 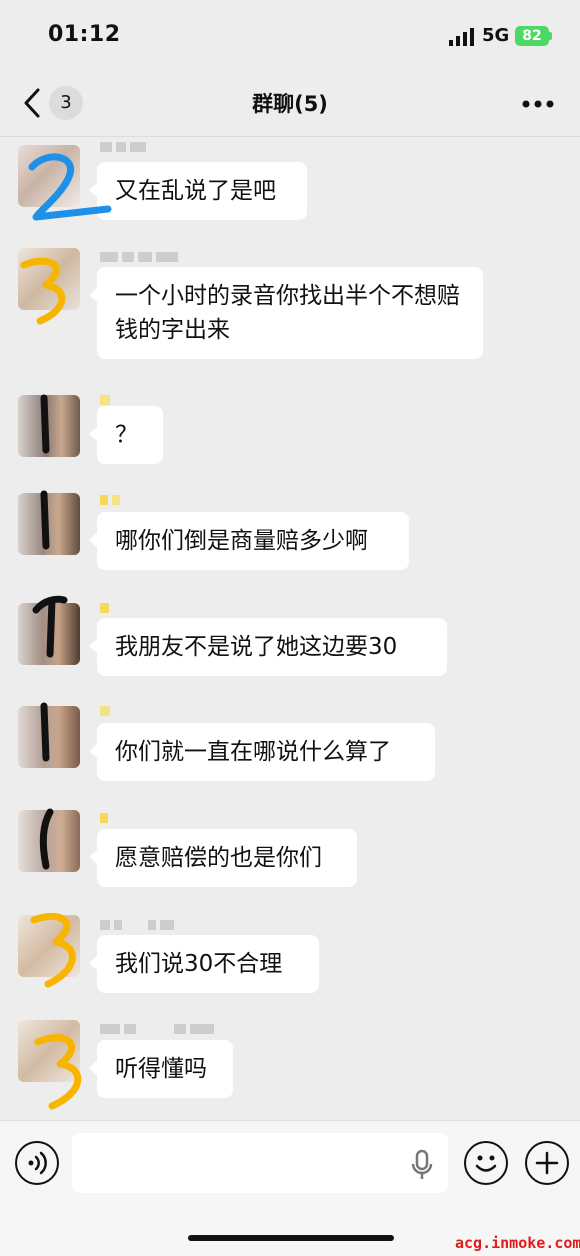 I want to click on watermark: acg.inmoke.com, so click(x=517, y=1243).